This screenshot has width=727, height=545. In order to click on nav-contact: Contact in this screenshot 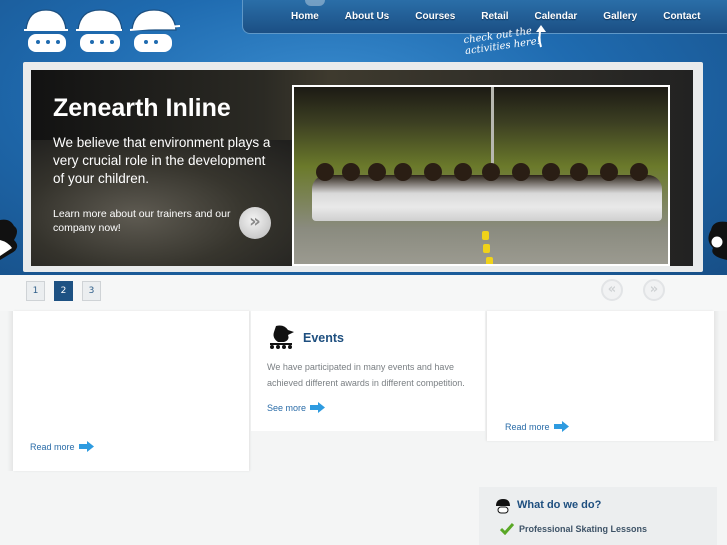, I will do `click(681, 16)`.